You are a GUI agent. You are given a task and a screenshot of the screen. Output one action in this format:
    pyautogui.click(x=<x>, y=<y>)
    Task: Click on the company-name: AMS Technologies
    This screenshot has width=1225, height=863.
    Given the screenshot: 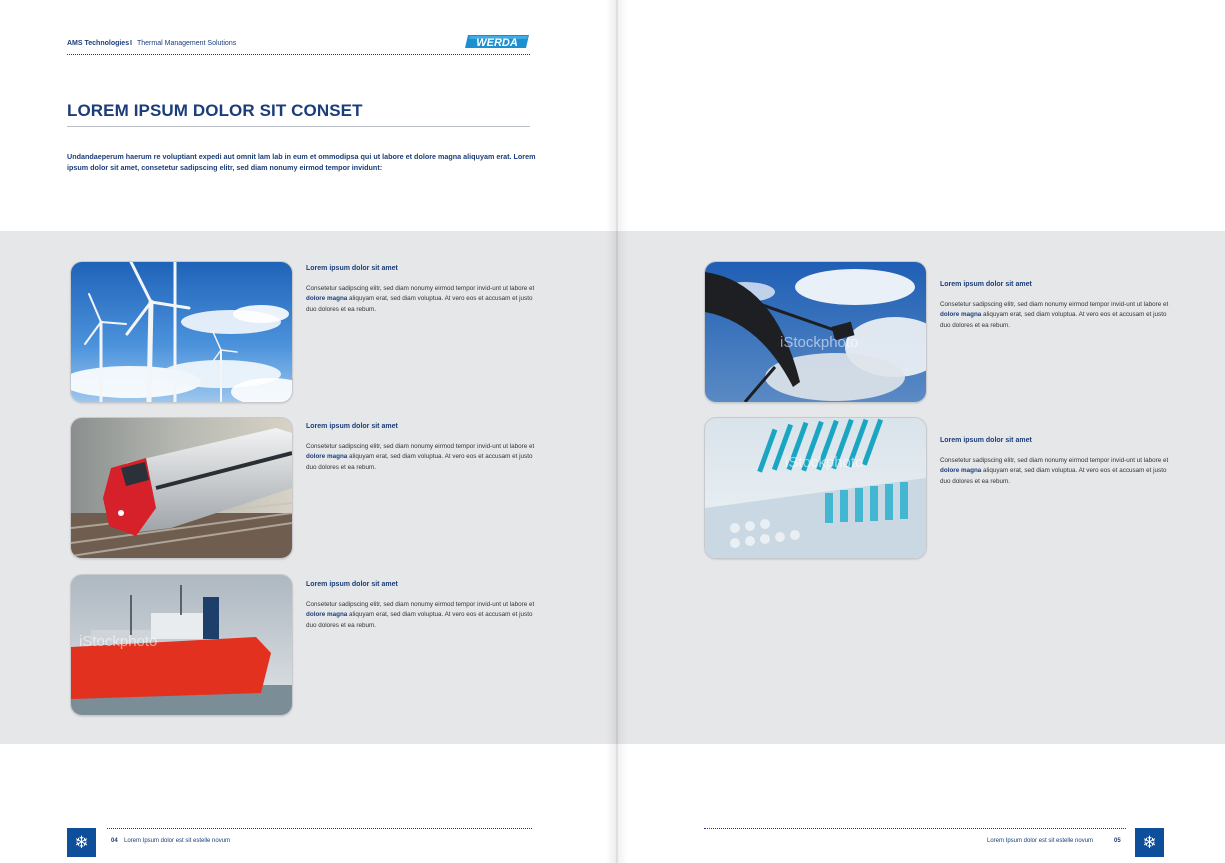 What is the action you would take?
    pyautogui.click(x=98, y=43)
    